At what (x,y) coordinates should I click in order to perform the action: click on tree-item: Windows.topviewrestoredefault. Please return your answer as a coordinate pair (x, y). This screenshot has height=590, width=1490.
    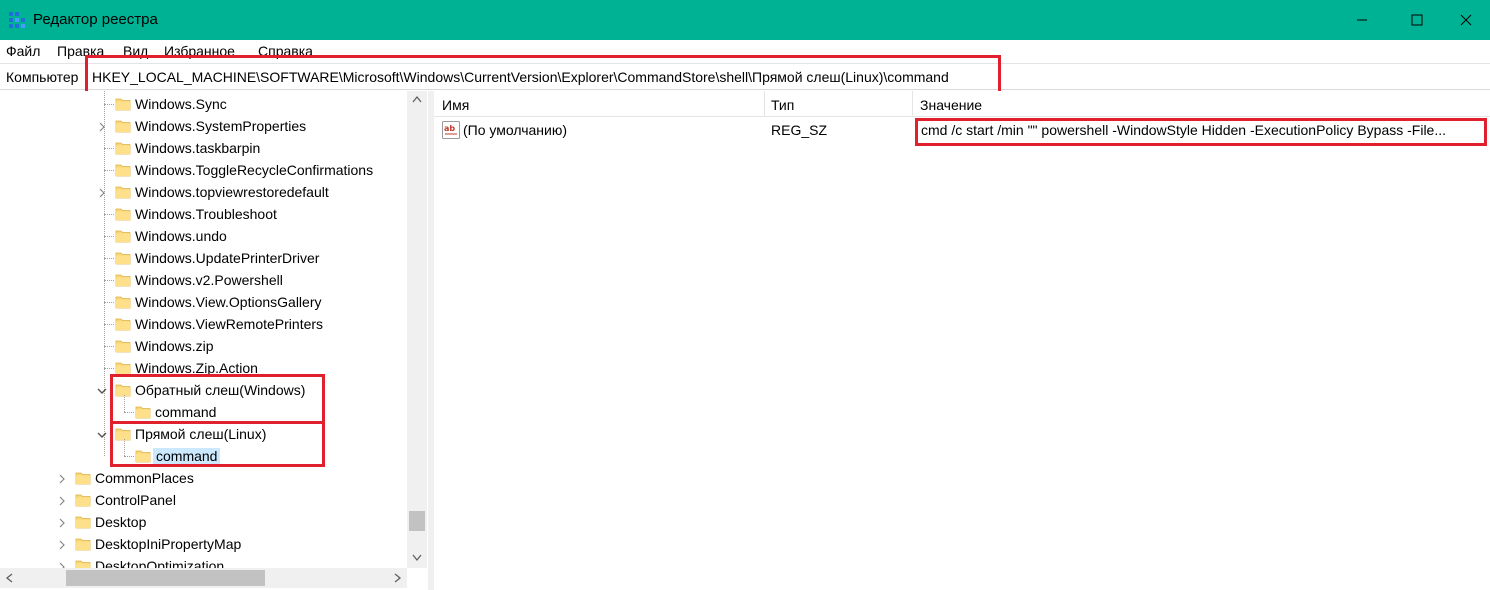
    Looking at the image, I should click on (203, 192).